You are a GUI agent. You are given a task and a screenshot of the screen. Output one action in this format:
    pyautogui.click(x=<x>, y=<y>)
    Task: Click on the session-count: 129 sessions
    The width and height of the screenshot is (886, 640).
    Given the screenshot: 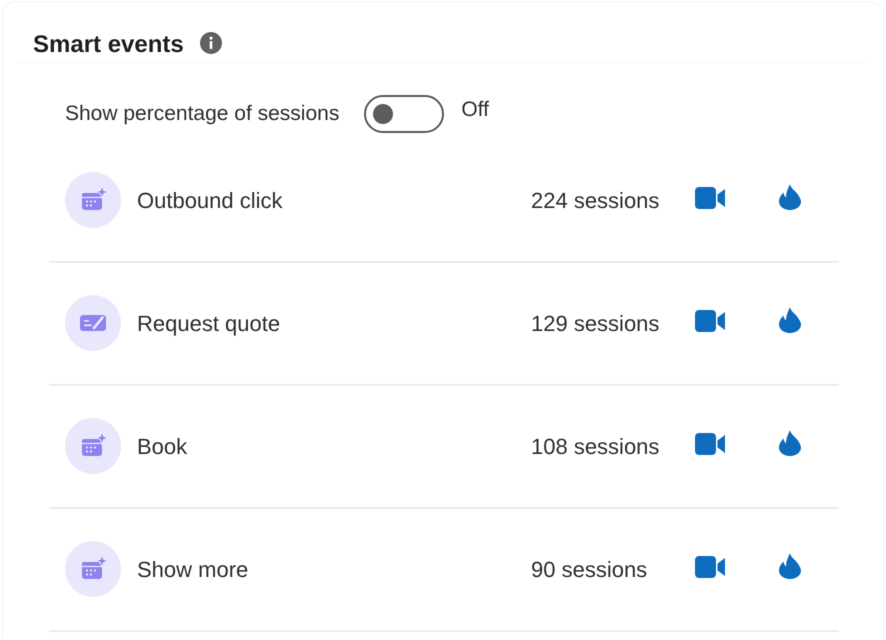 What is the action you would take?
    pyautogui.click(x=595, y=323)
    